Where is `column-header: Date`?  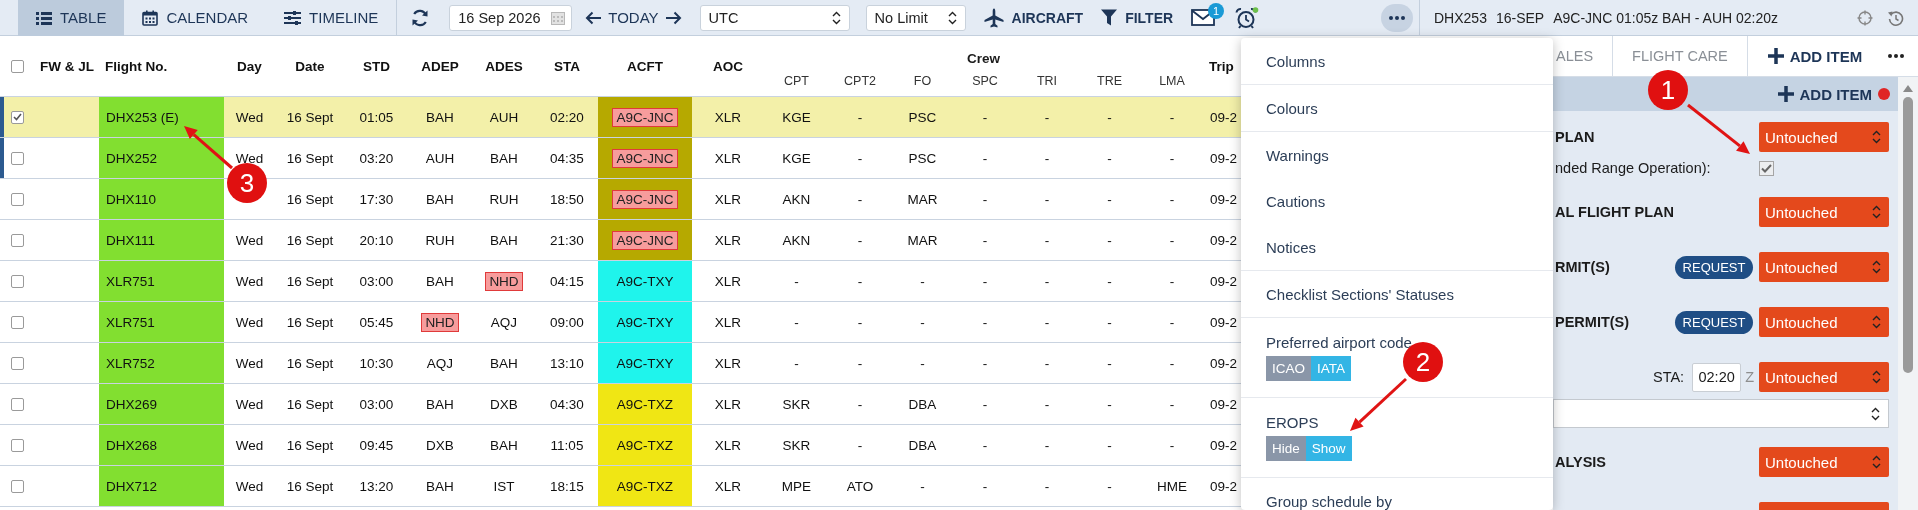 column-header: Date is located at coordinates (310, 66).